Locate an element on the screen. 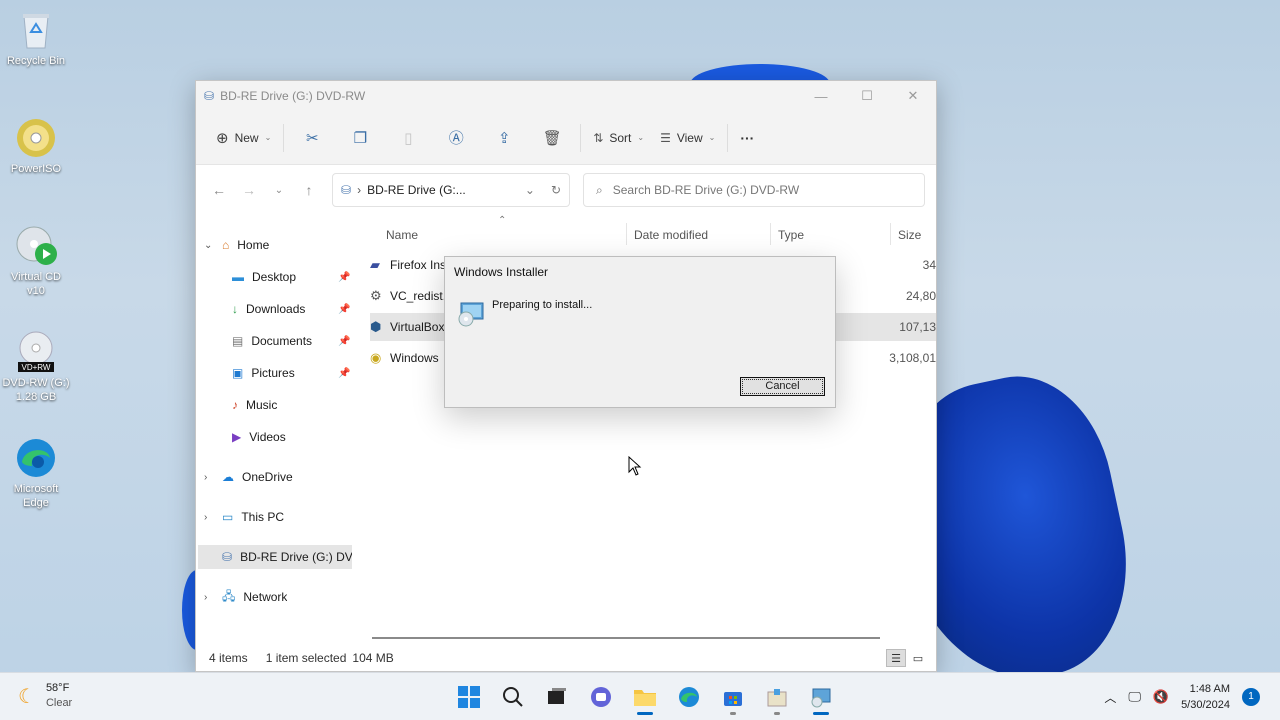  sort-icon: ⇅ is located at coordinates (598, 137).